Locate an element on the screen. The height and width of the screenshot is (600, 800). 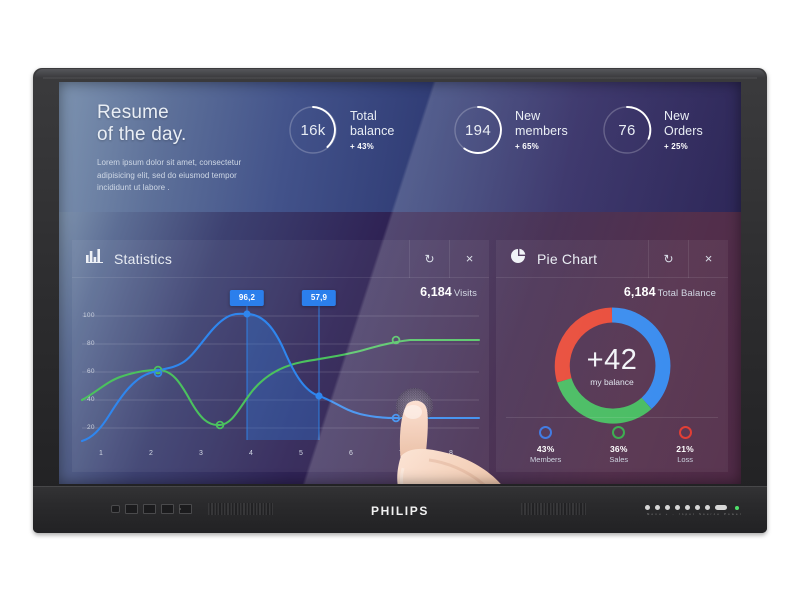
monitor-bottom-bezel: PHILIPS Menu + - Input Source Power is located at coordinates (400, 509).